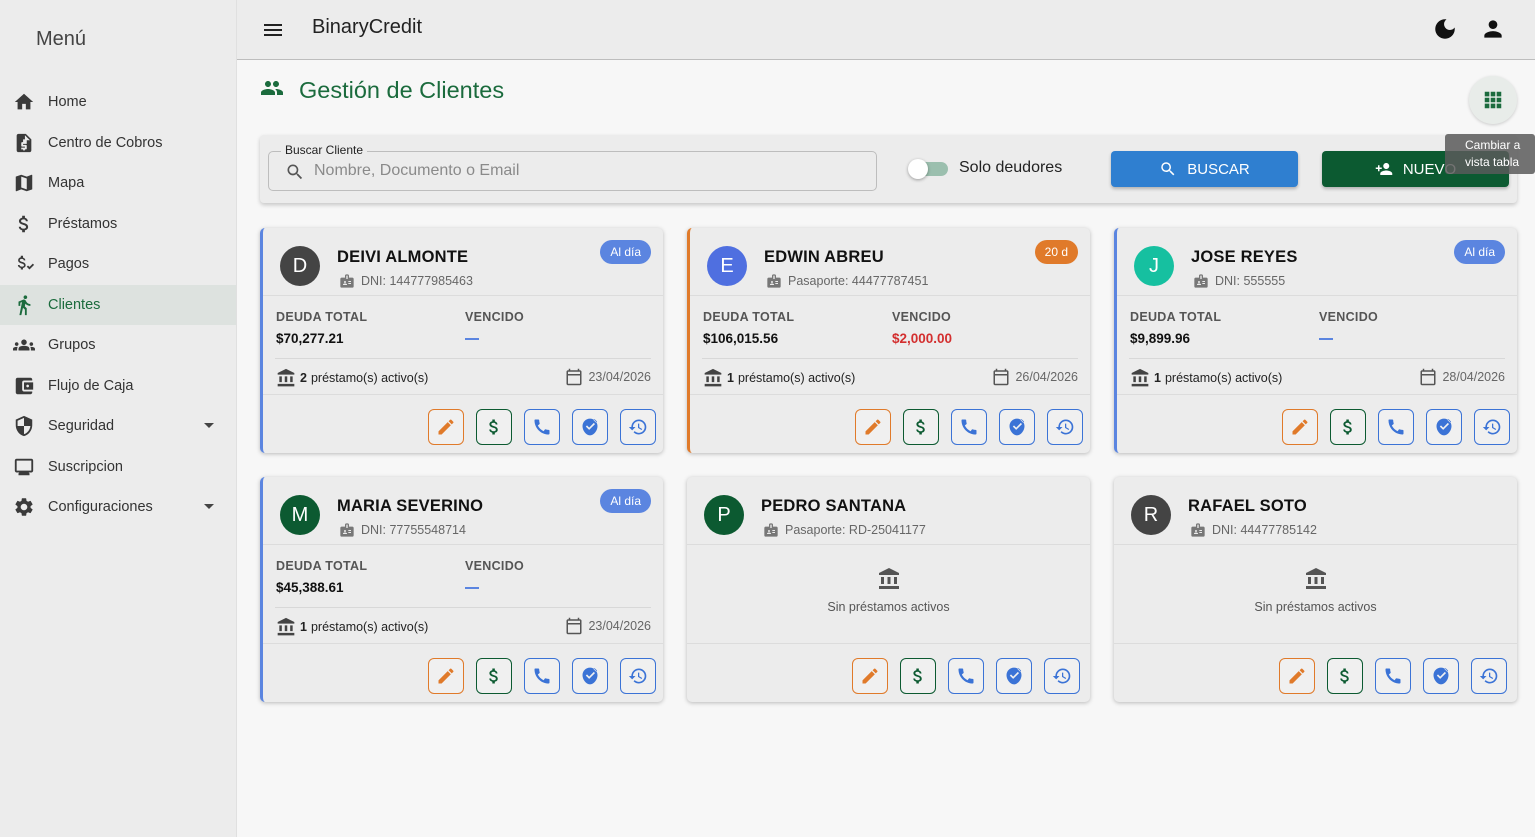 The width and height of the screenshot is (1535, 837). Describe the element at coordinates (584, 171) in the screenshot. I see `search-input` at that location.